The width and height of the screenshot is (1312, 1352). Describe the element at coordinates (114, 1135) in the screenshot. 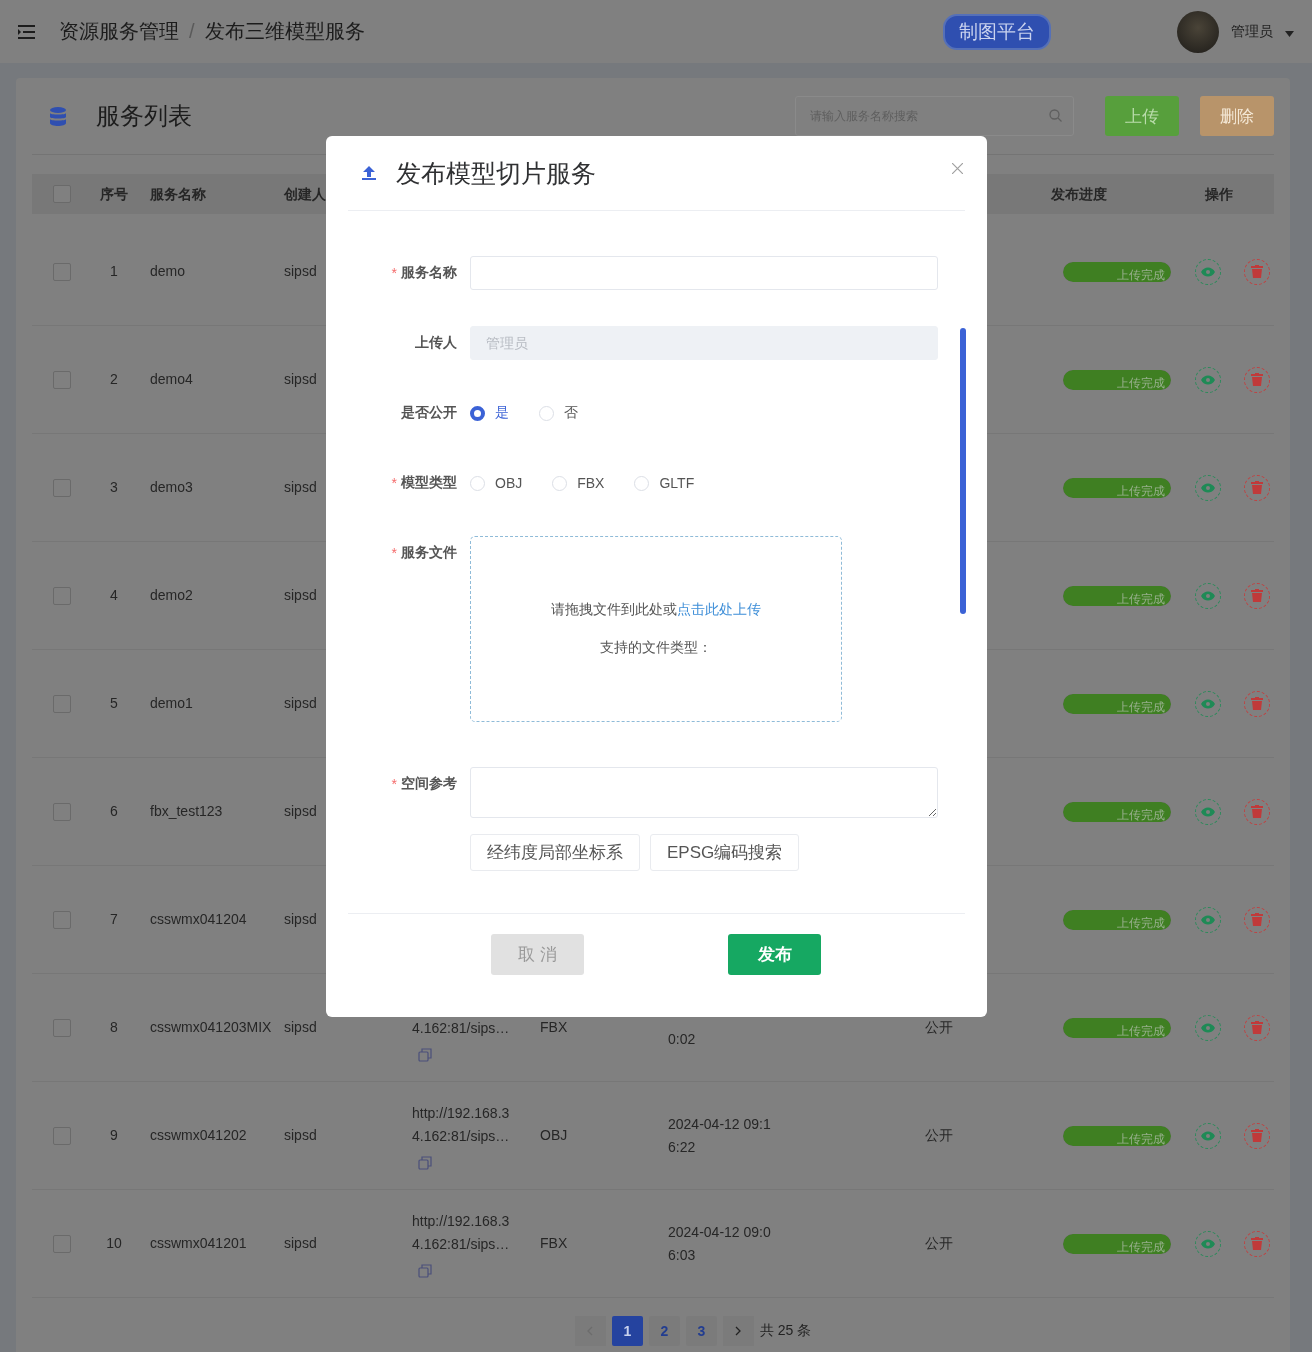

I see `table-cell: 9` at that location.